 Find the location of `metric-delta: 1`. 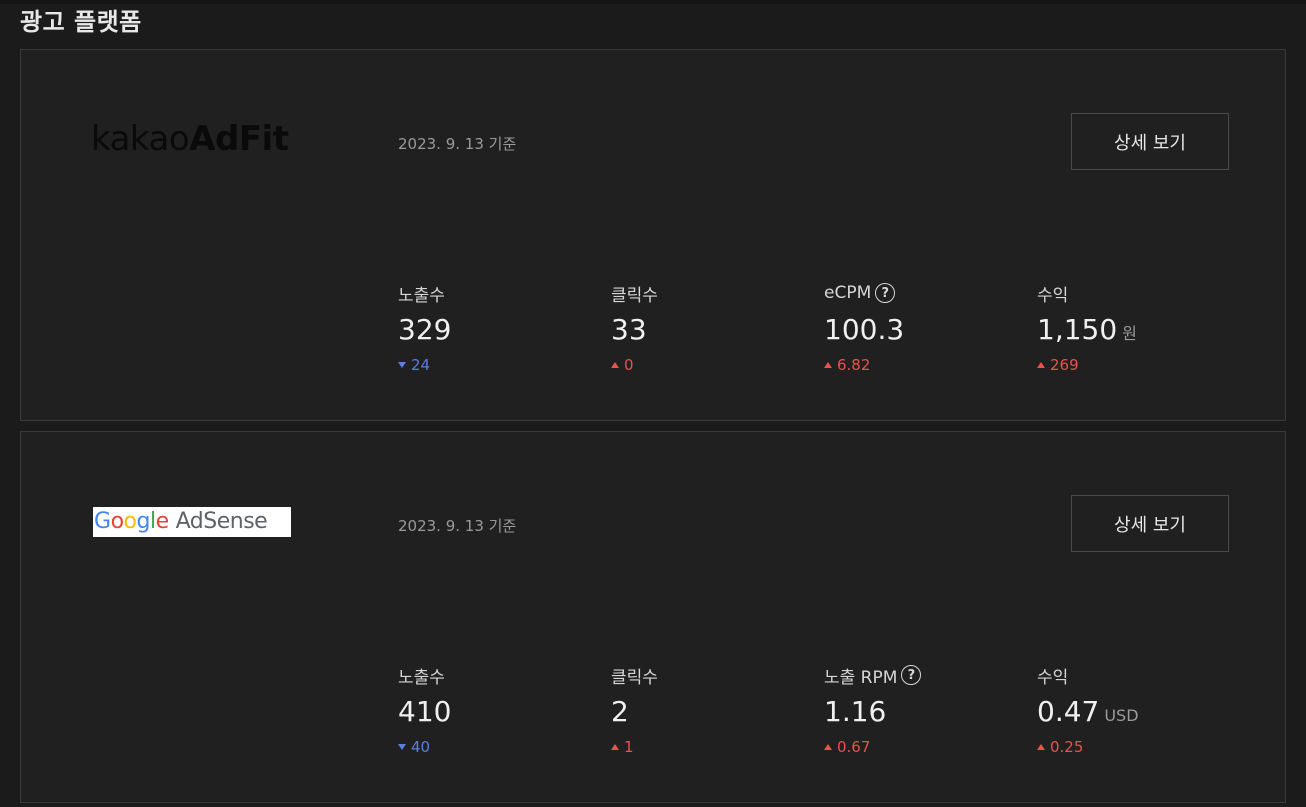

metric-delta: 1 is located at coordinates (711, 747).